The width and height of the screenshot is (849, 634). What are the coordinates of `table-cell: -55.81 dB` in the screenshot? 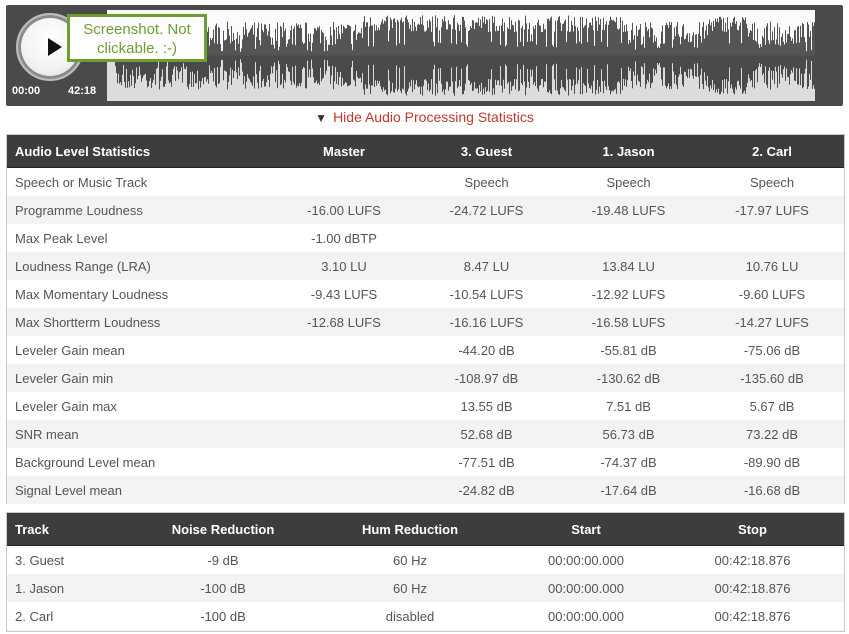 It's located at (628, 350).